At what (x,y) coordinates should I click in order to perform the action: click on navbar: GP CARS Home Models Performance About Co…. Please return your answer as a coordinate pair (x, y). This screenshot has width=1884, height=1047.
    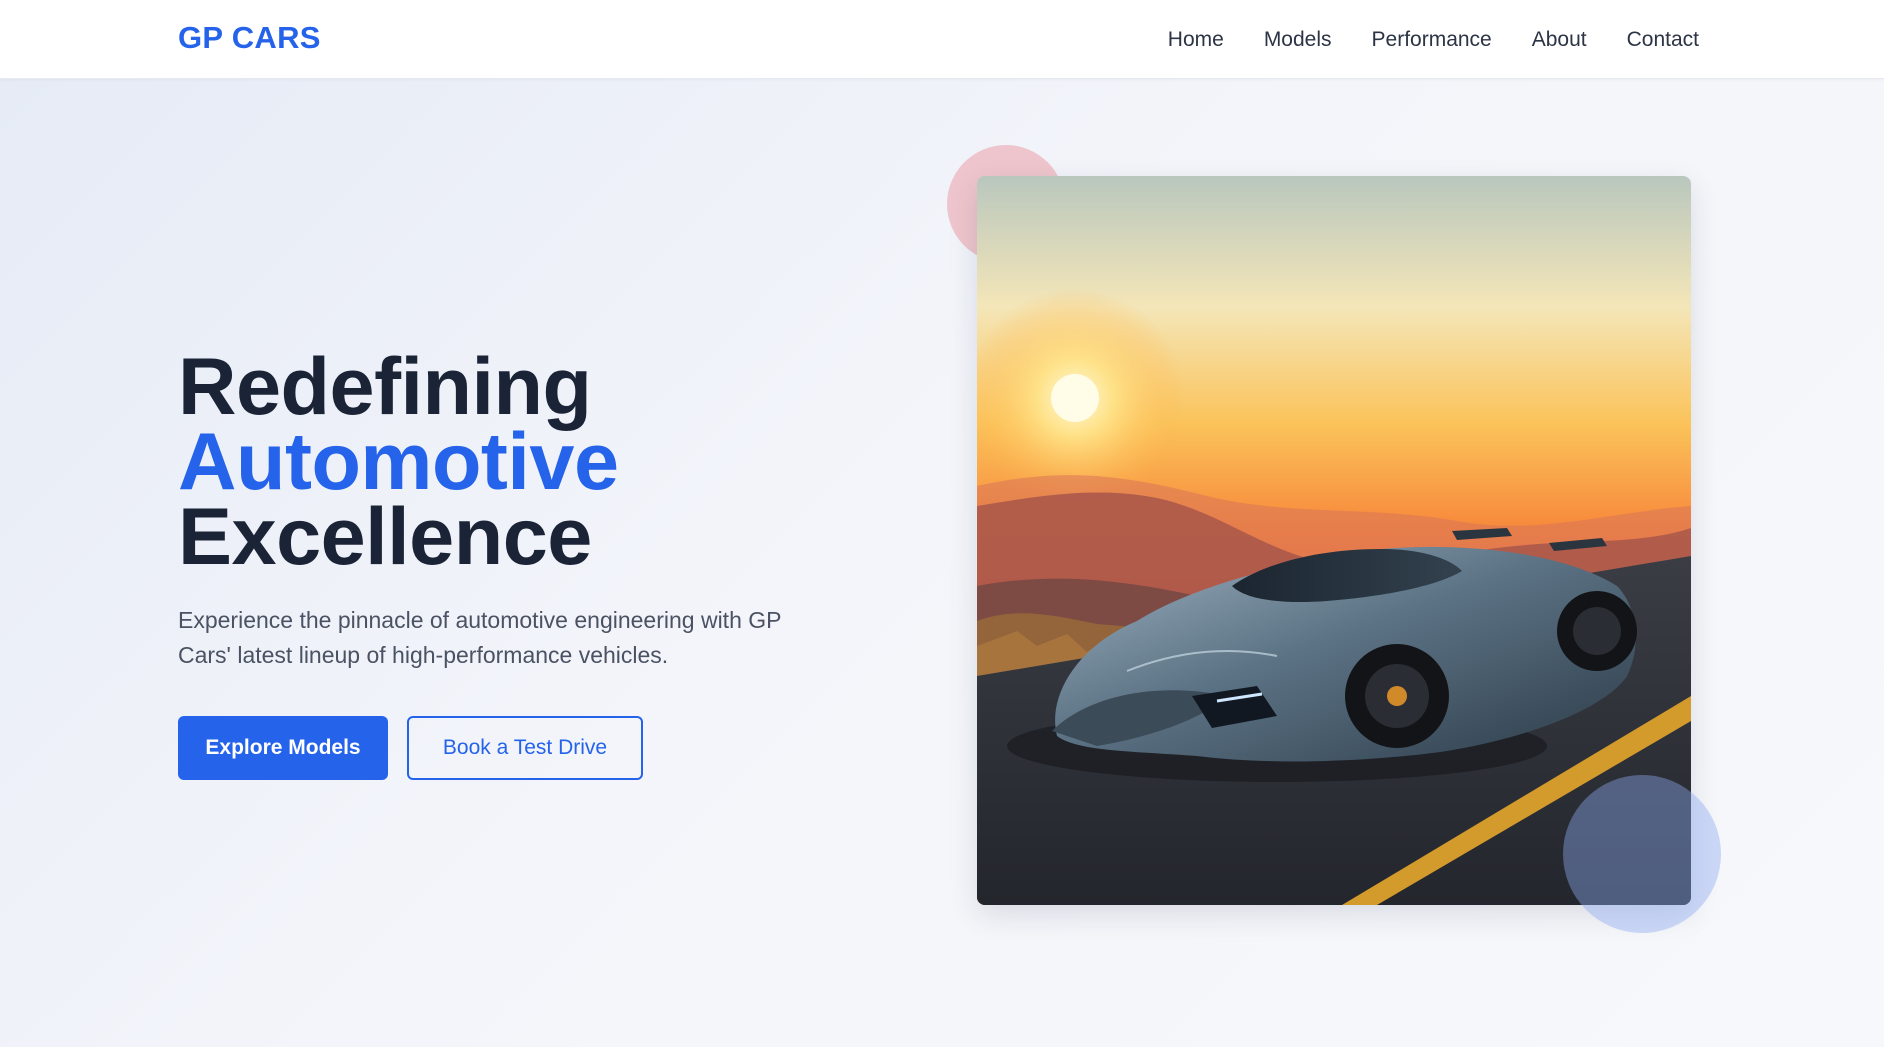
    Looking at the image, I should click on (942, 39).